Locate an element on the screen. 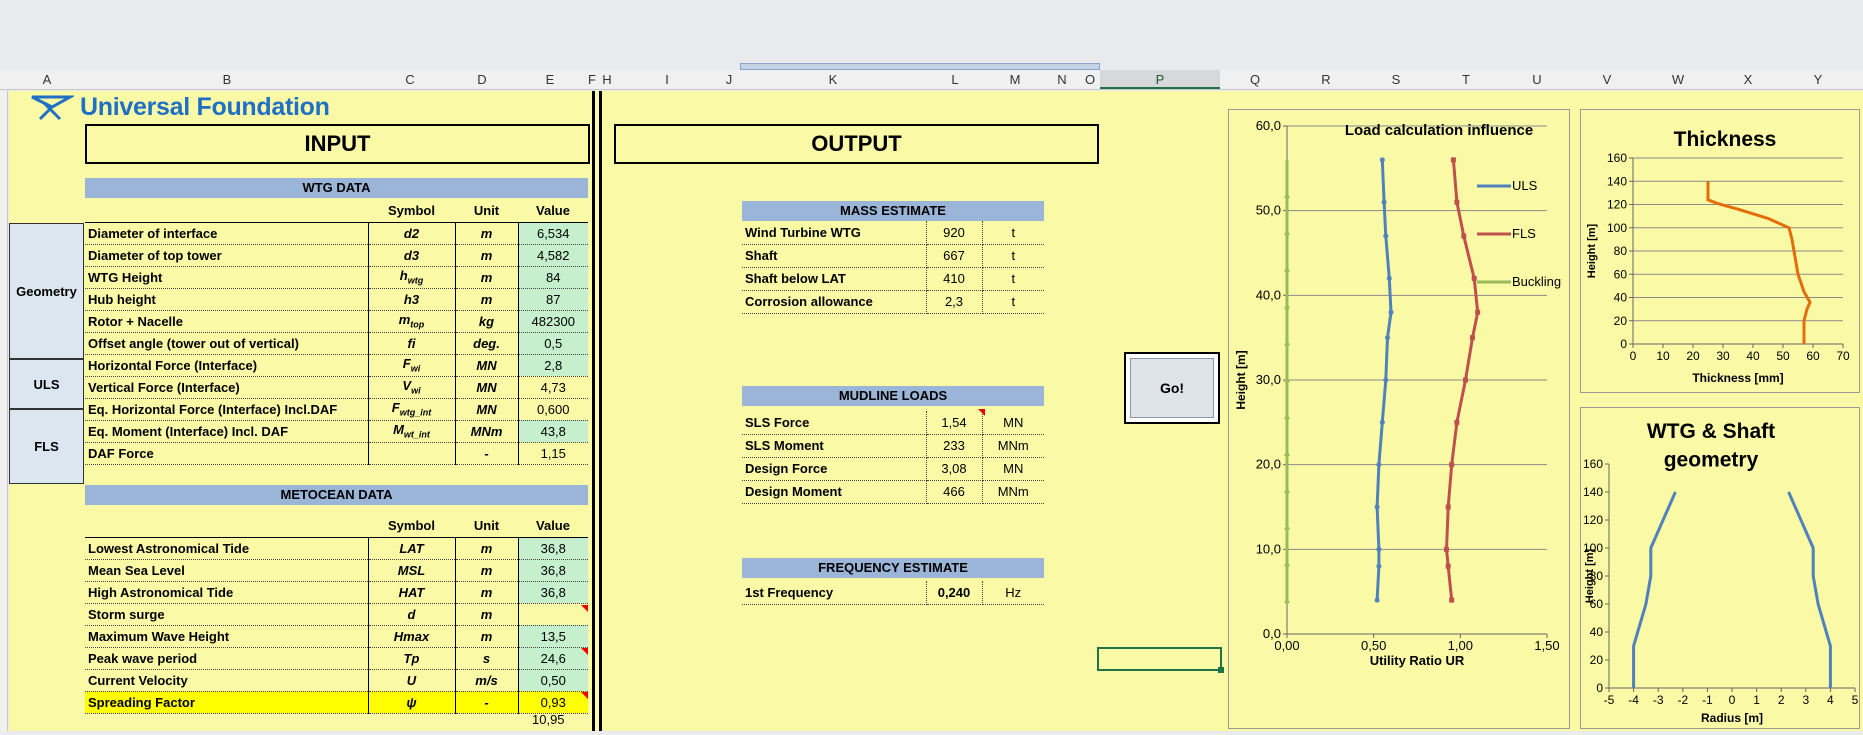 The image size is (1863, 735). unit-cell: deg. is located at coordinates (486, 343).